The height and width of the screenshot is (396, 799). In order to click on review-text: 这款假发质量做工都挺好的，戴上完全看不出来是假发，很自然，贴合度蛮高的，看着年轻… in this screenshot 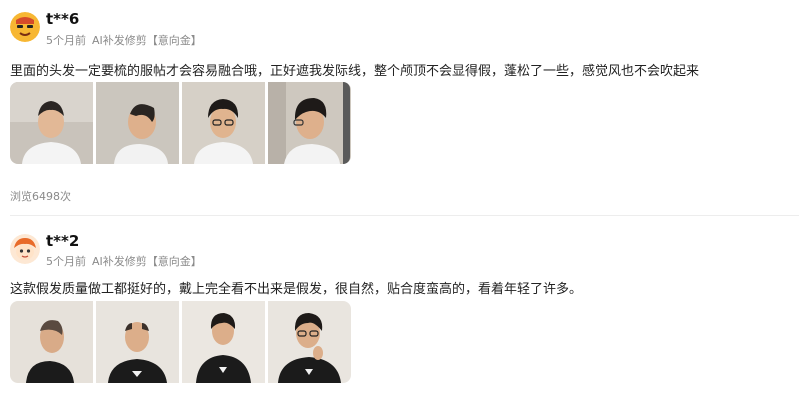, I will do `click(296, 289)`.